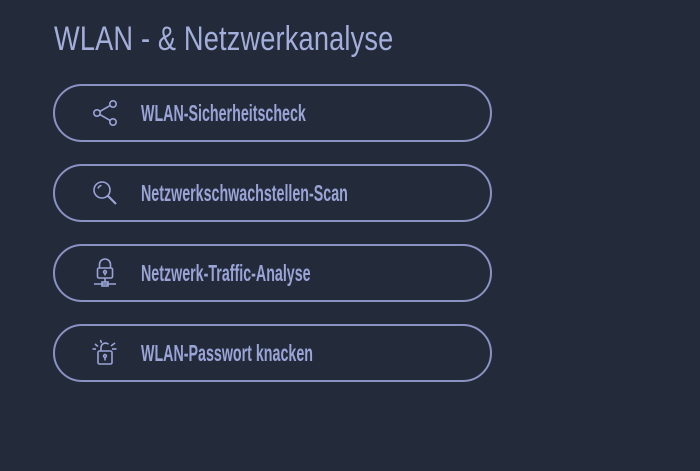  What do you see at coordinates (105, 353) in the screenshot?
I see `unlock-icon` at bounding box center [105, 353].